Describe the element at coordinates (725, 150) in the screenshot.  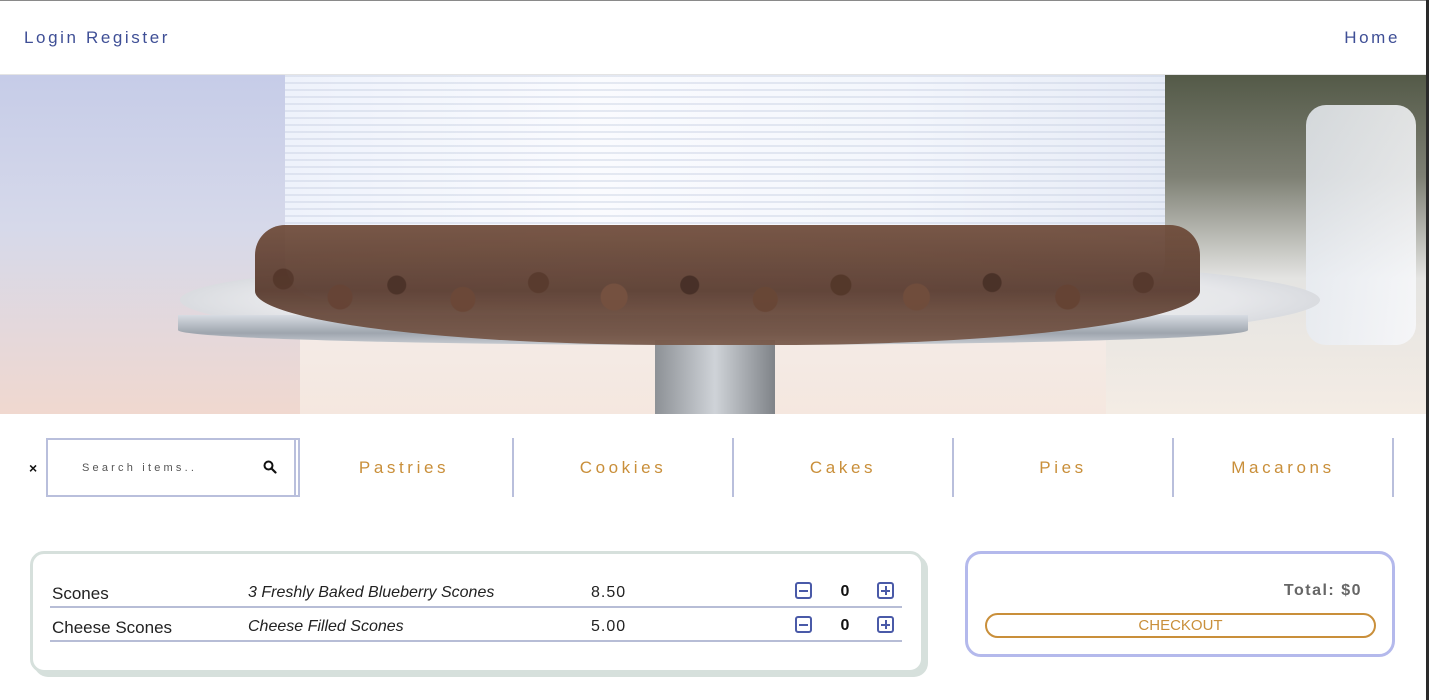
I see `cake-frosting-ridges` at that location.